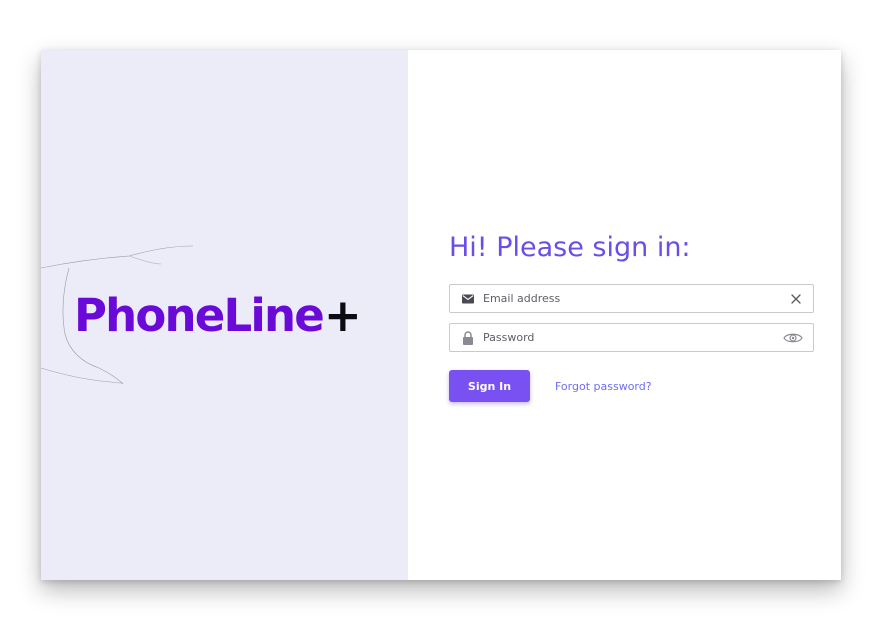 The image size is (882, 630). What do you see at coordinates (793, 338) in the screenshot?
I see `eye-icon` at bounding box center [793, 338].